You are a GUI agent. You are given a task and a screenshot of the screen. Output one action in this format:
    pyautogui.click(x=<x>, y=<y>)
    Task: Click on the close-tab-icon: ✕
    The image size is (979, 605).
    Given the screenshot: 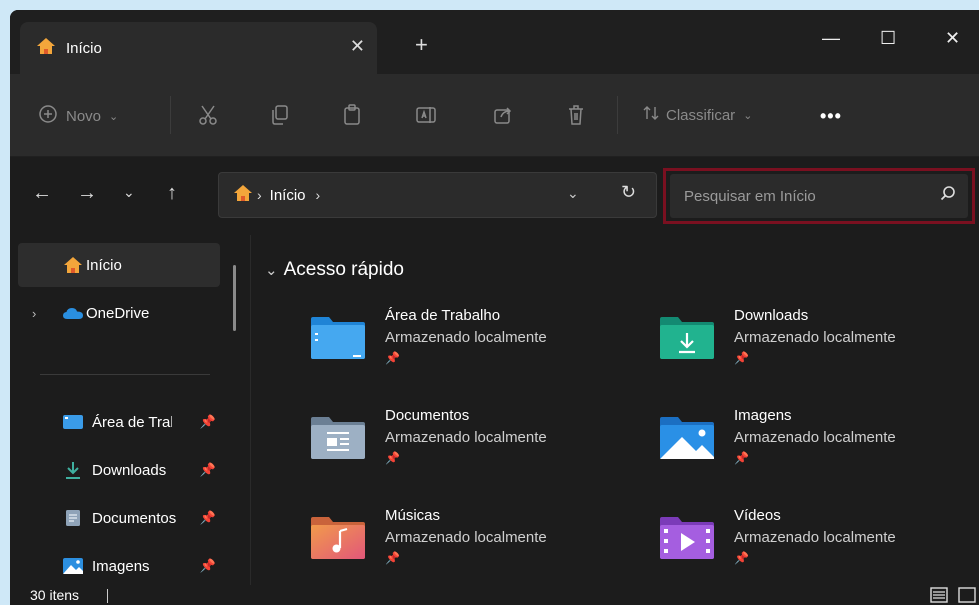 What is the action you would take?
    pyautogui.click(x=357, y=46)
    